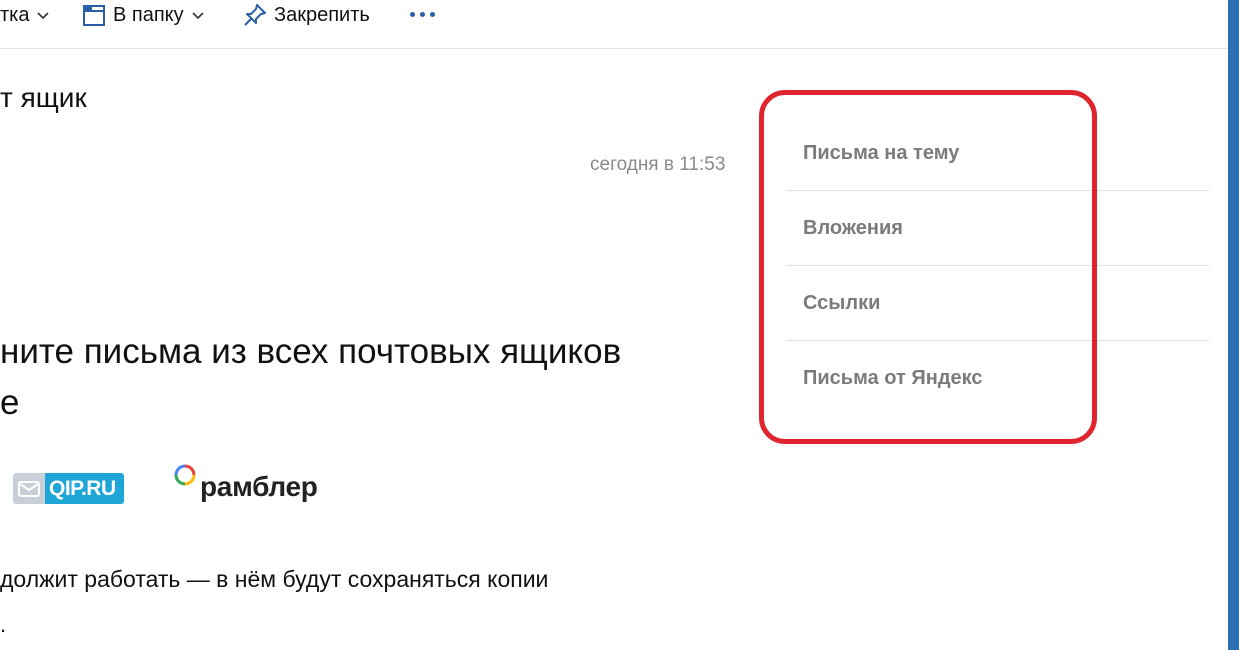 The width and height of the screenshot is (1239, 650). What do you see at coordinates (10, 402) in the screenshot?
I see `headline-line-2: е` at bounding box center [10, 402].